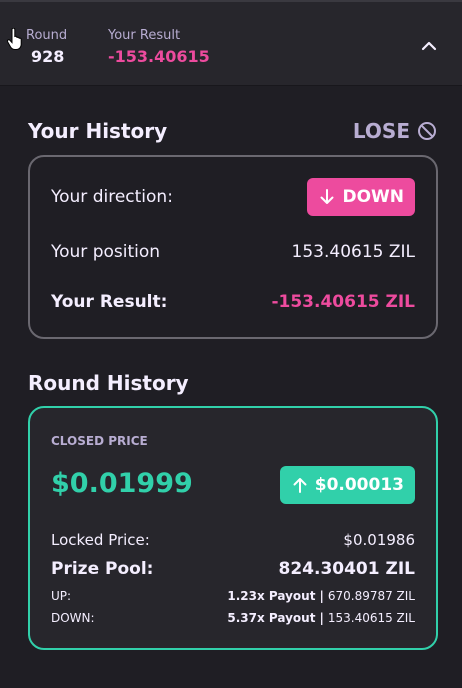 Image resolution: width=462 pixels, height=688 pixels. Describe the element at coordinates (102, 569) in the screenshot. I see `prize-pool-label: Prize Pool:` at that location.